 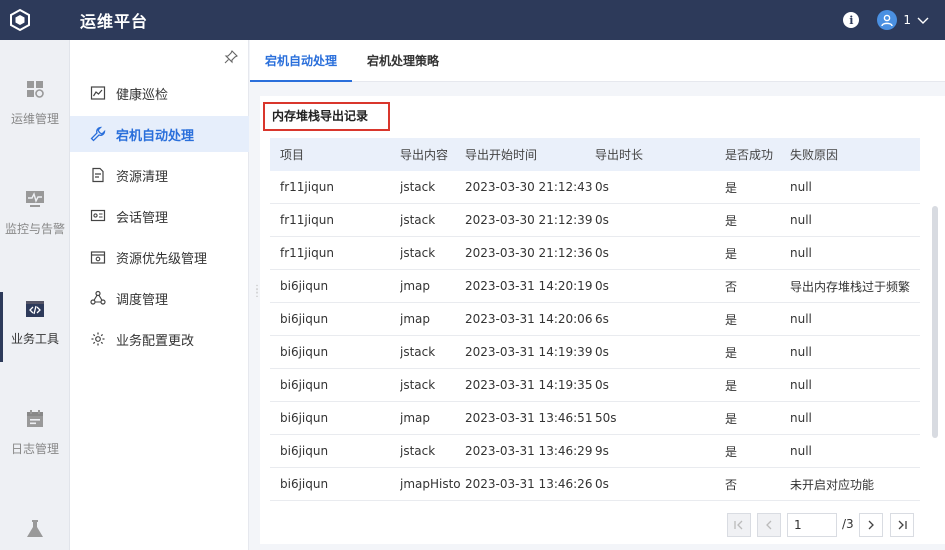 What do you see at coordinates (257, 293) in the screenshot?
I see `resize-handle: ⋮ ⋮` at bounding box center [257, 293].